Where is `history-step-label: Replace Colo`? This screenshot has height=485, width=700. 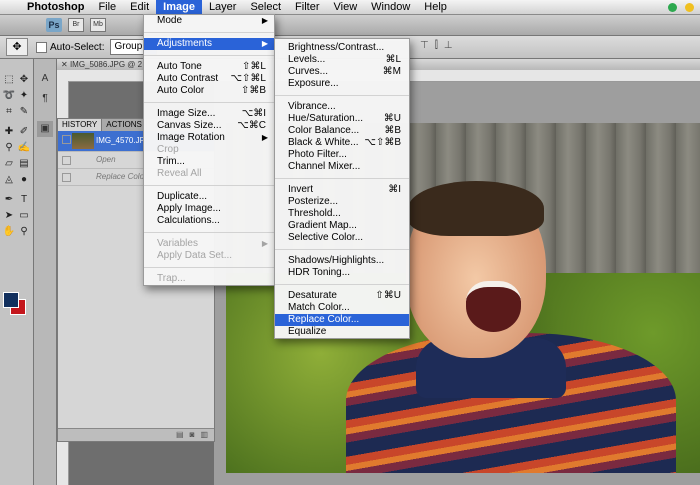 history-step-label: Replace Colo is located at coordinates (120, 176).